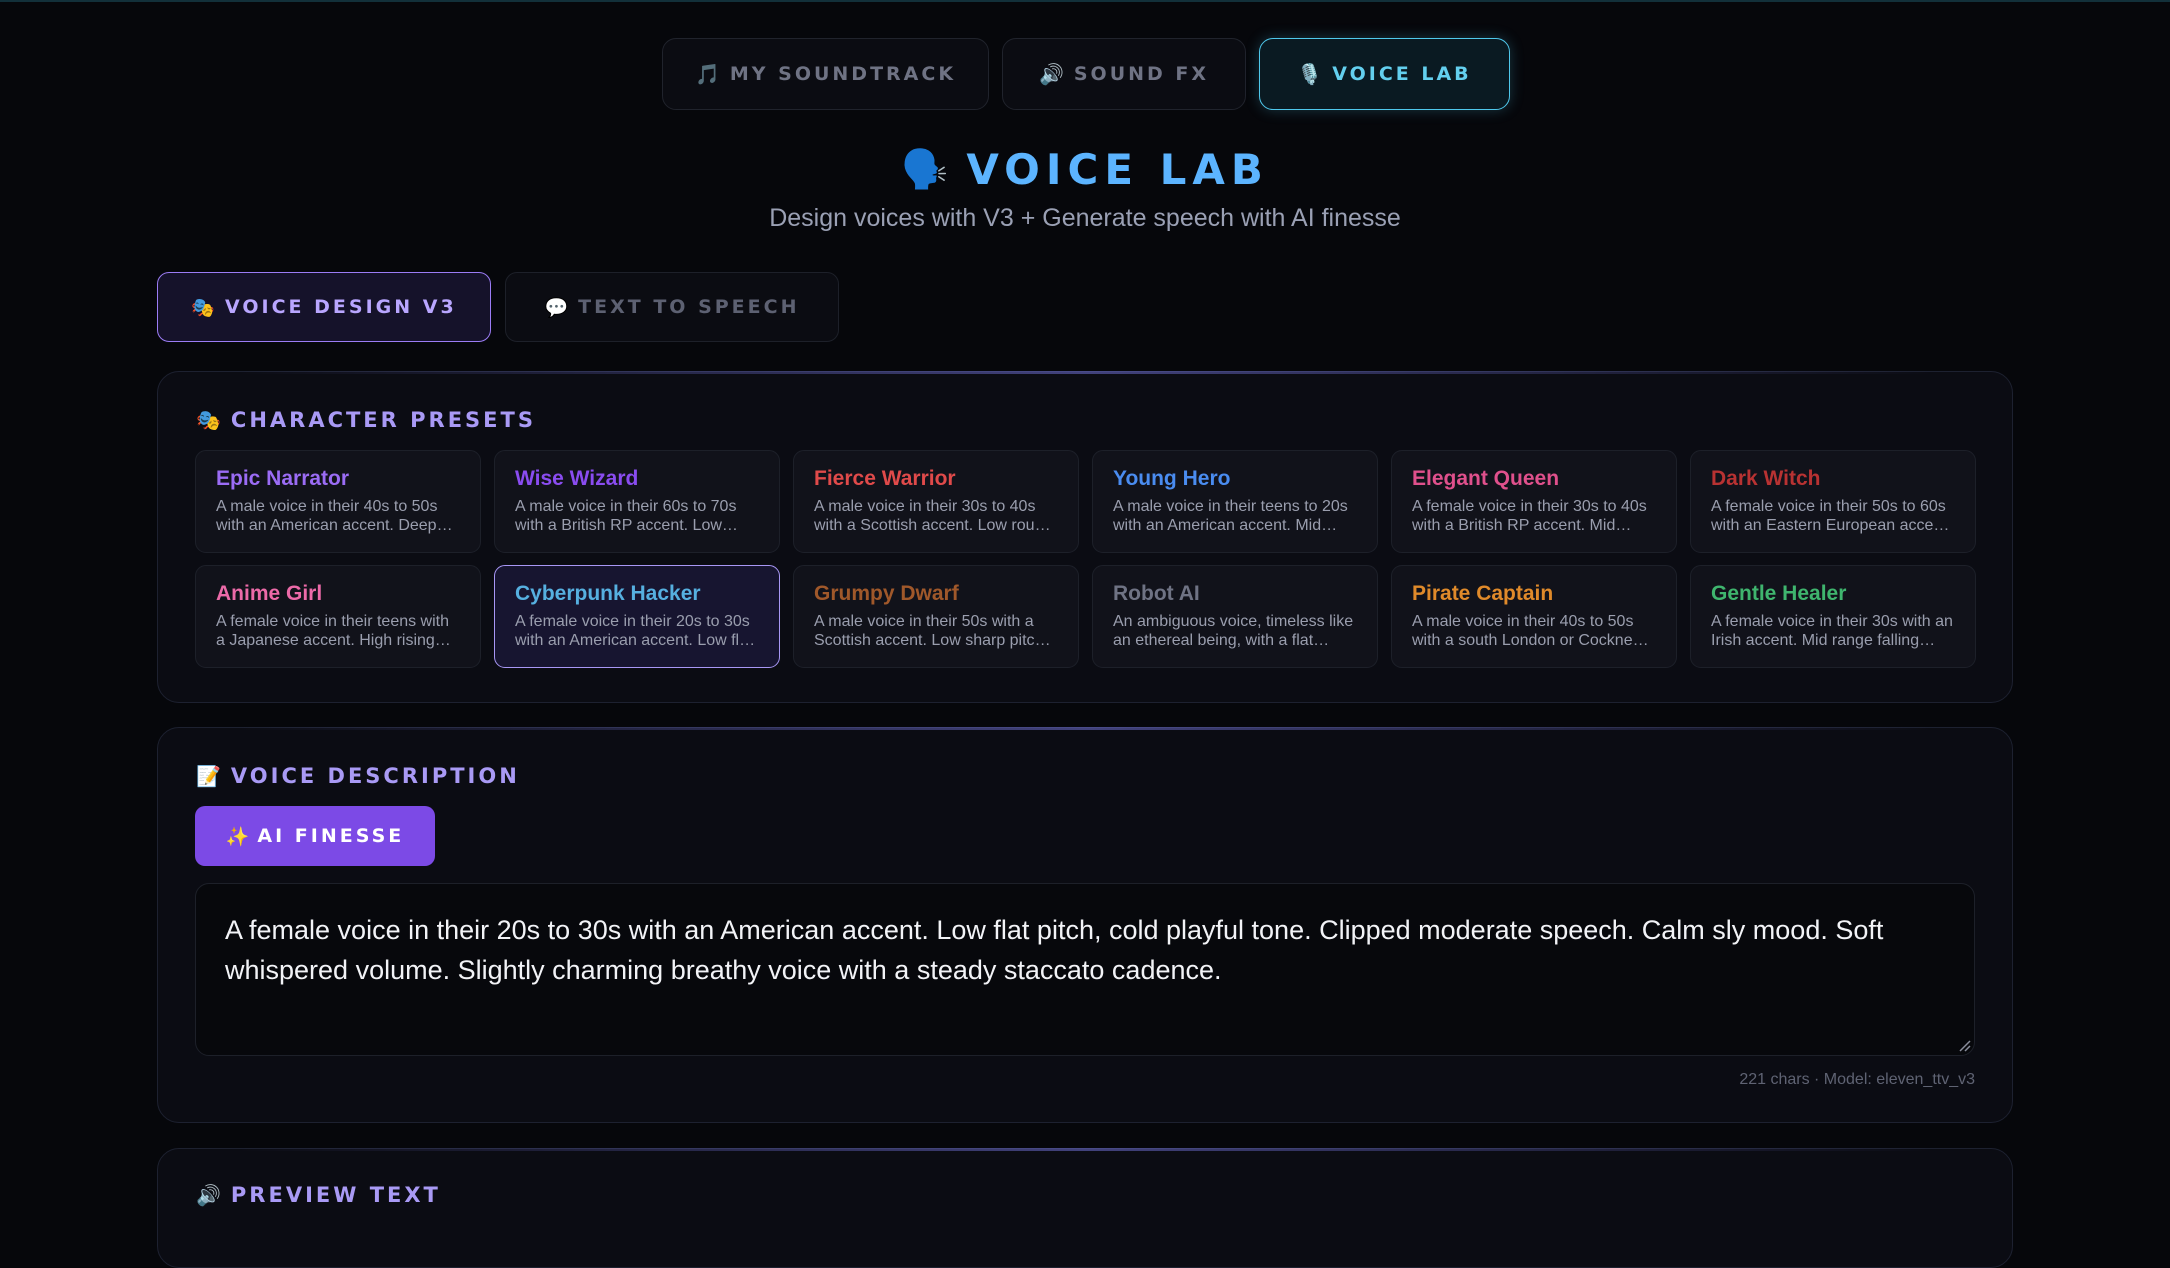  I want to click on speaking-head-icon: 🗣️, so click(925, 169).